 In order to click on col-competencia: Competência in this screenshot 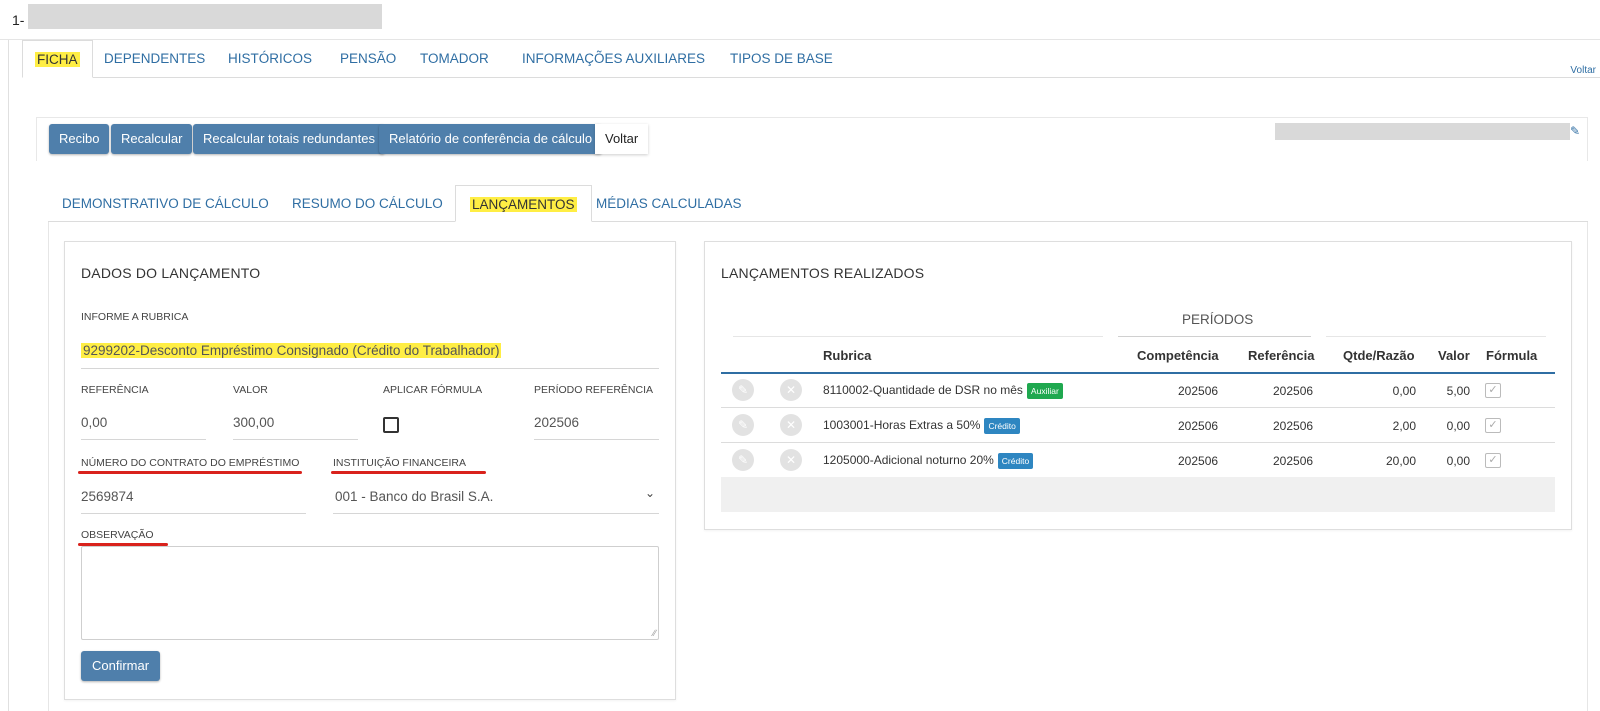, I will do `click(1178, 355)`.